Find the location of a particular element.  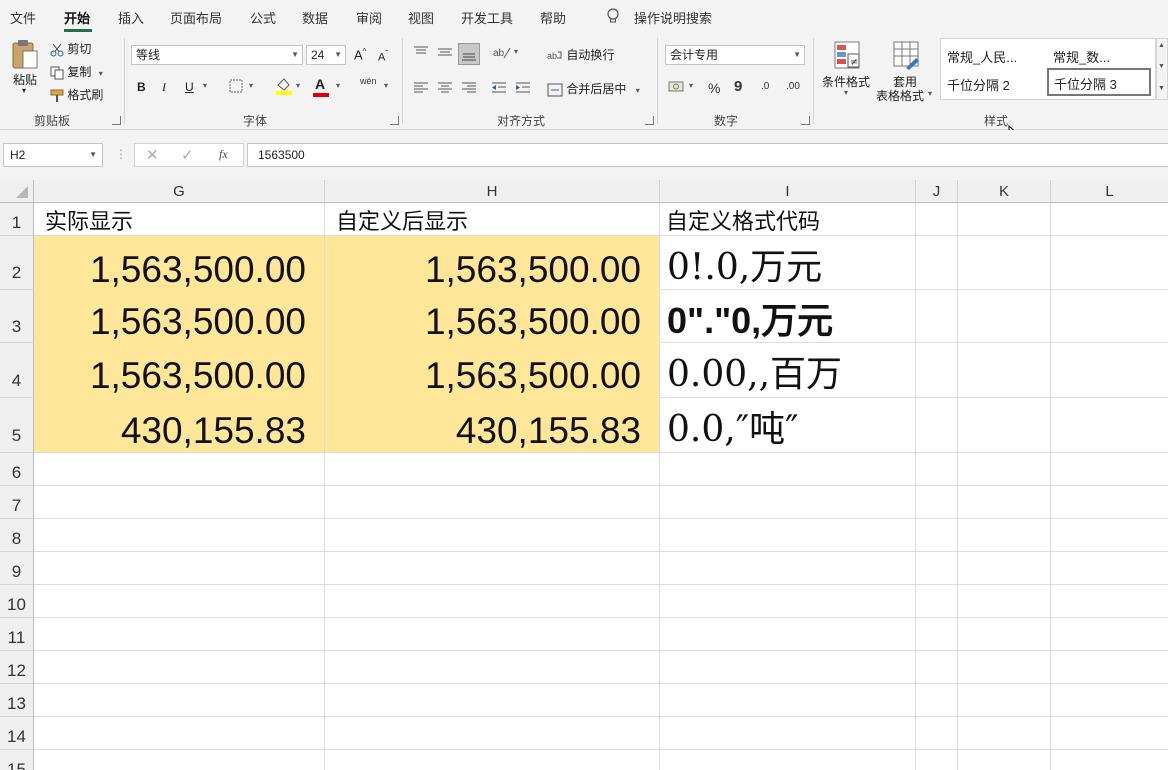

alignment-launcher-icon is located at coordinates (649, 120).